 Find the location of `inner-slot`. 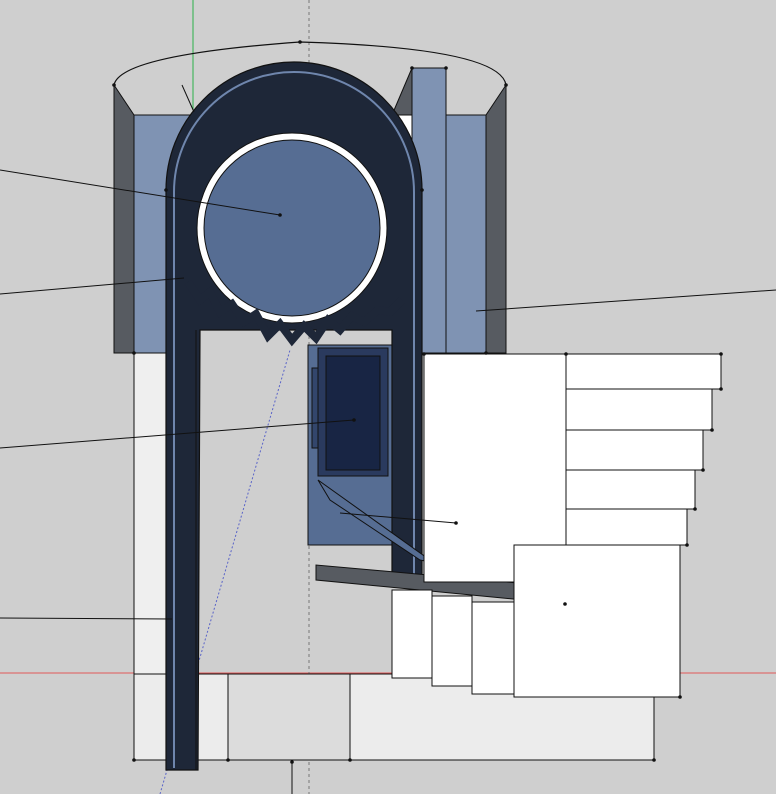

inner-slot is located at coordinates (315, 408).